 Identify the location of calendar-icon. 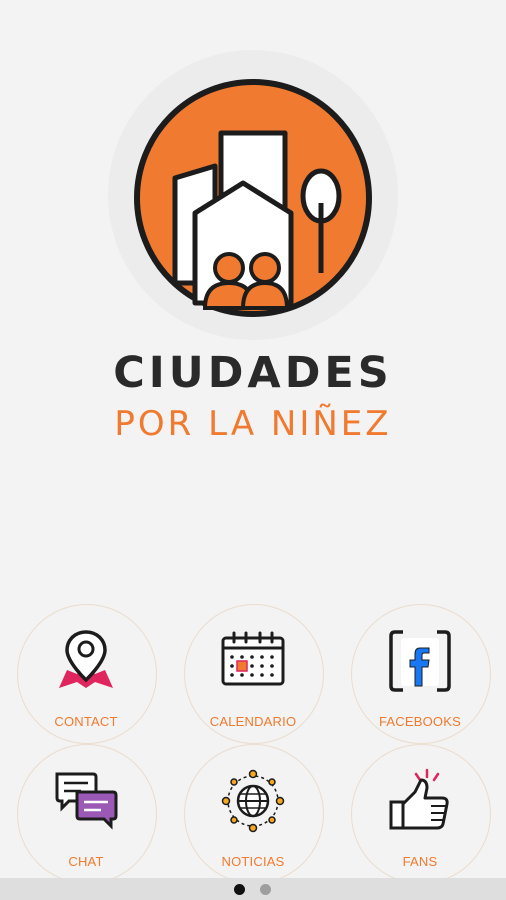
(253, 658).